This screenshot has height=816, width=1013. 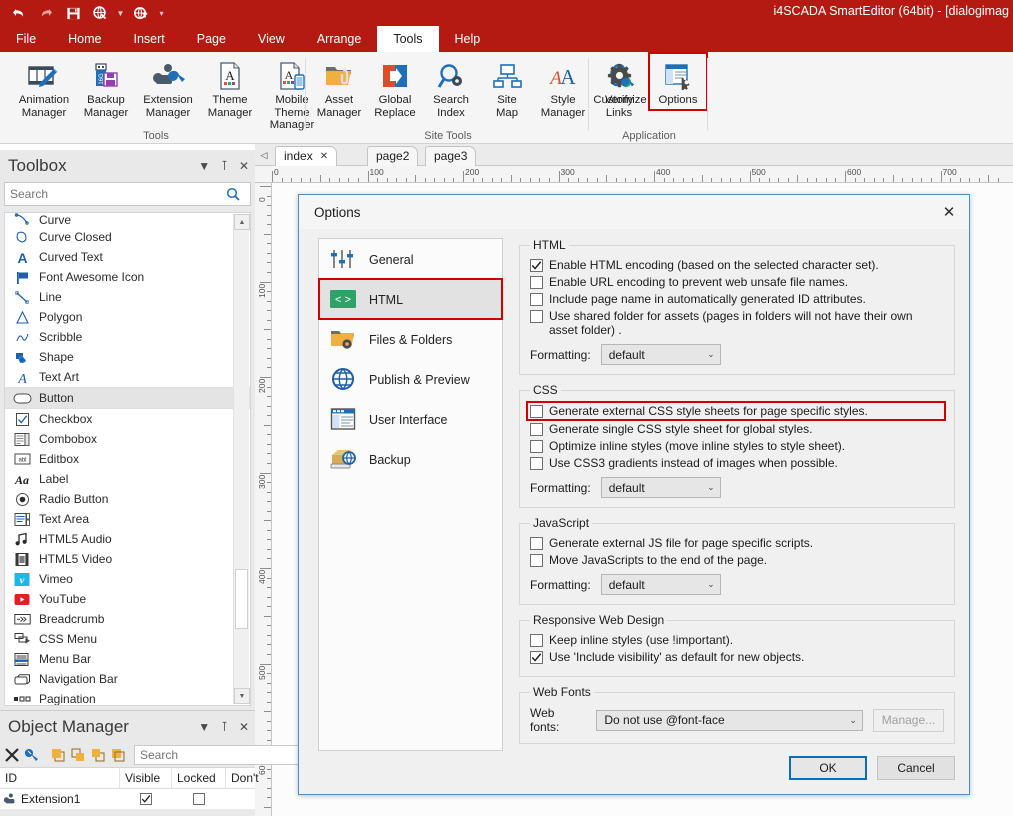 What do you see at coordinates (127, 377) in the screenshot?
I see `toolbox-item-text-art: A Text Art` at bounding box center [127, 377].